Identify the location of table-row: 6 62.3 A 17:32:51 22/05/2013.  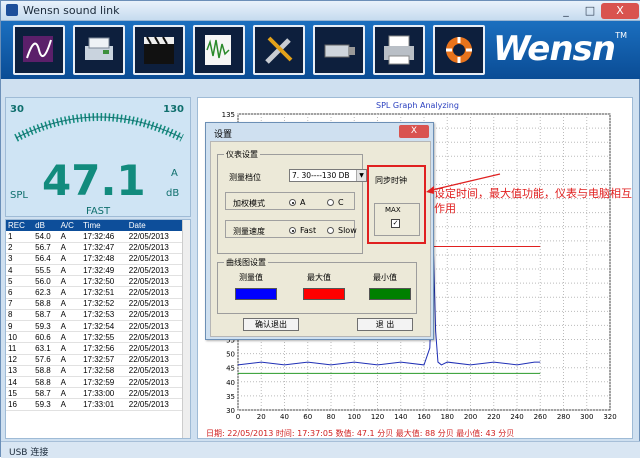
(95, 292).